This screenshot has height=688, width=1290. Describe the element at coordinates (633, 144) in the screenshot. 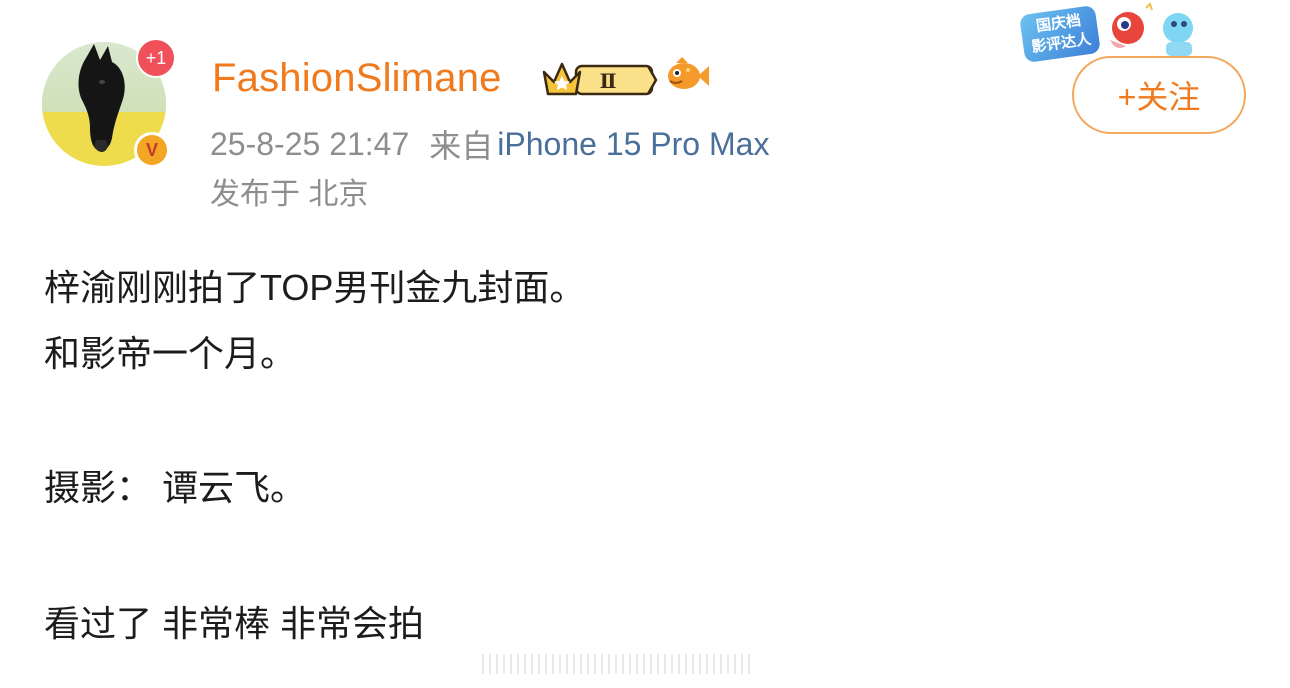

I see `device-link: iPhone 15 Pro Max` at that location.